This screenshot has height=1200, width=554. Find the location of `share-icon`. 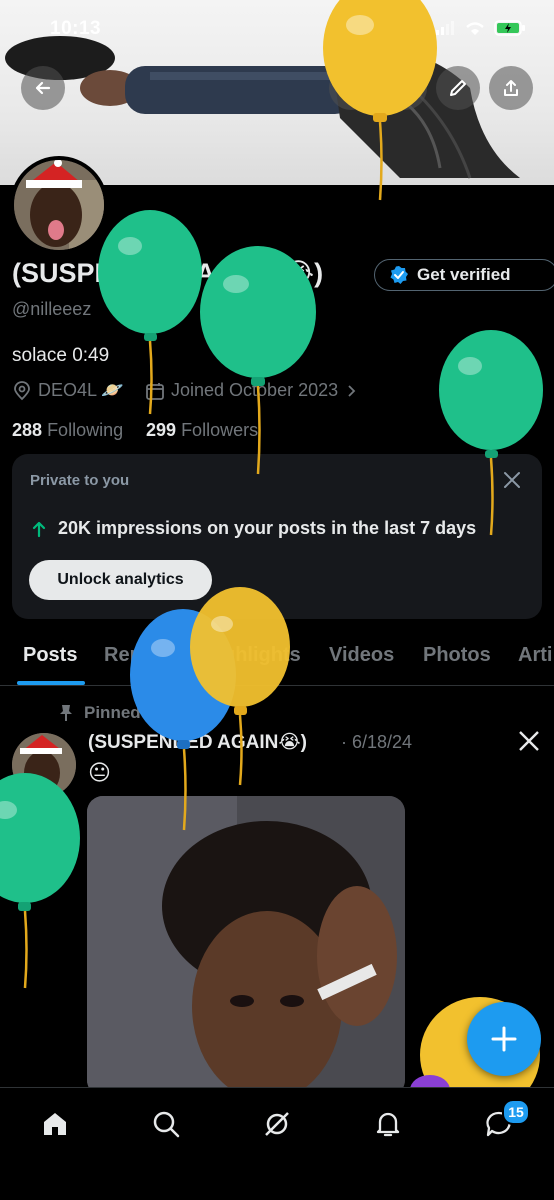

share-icon is located at coordinates (511, 88).